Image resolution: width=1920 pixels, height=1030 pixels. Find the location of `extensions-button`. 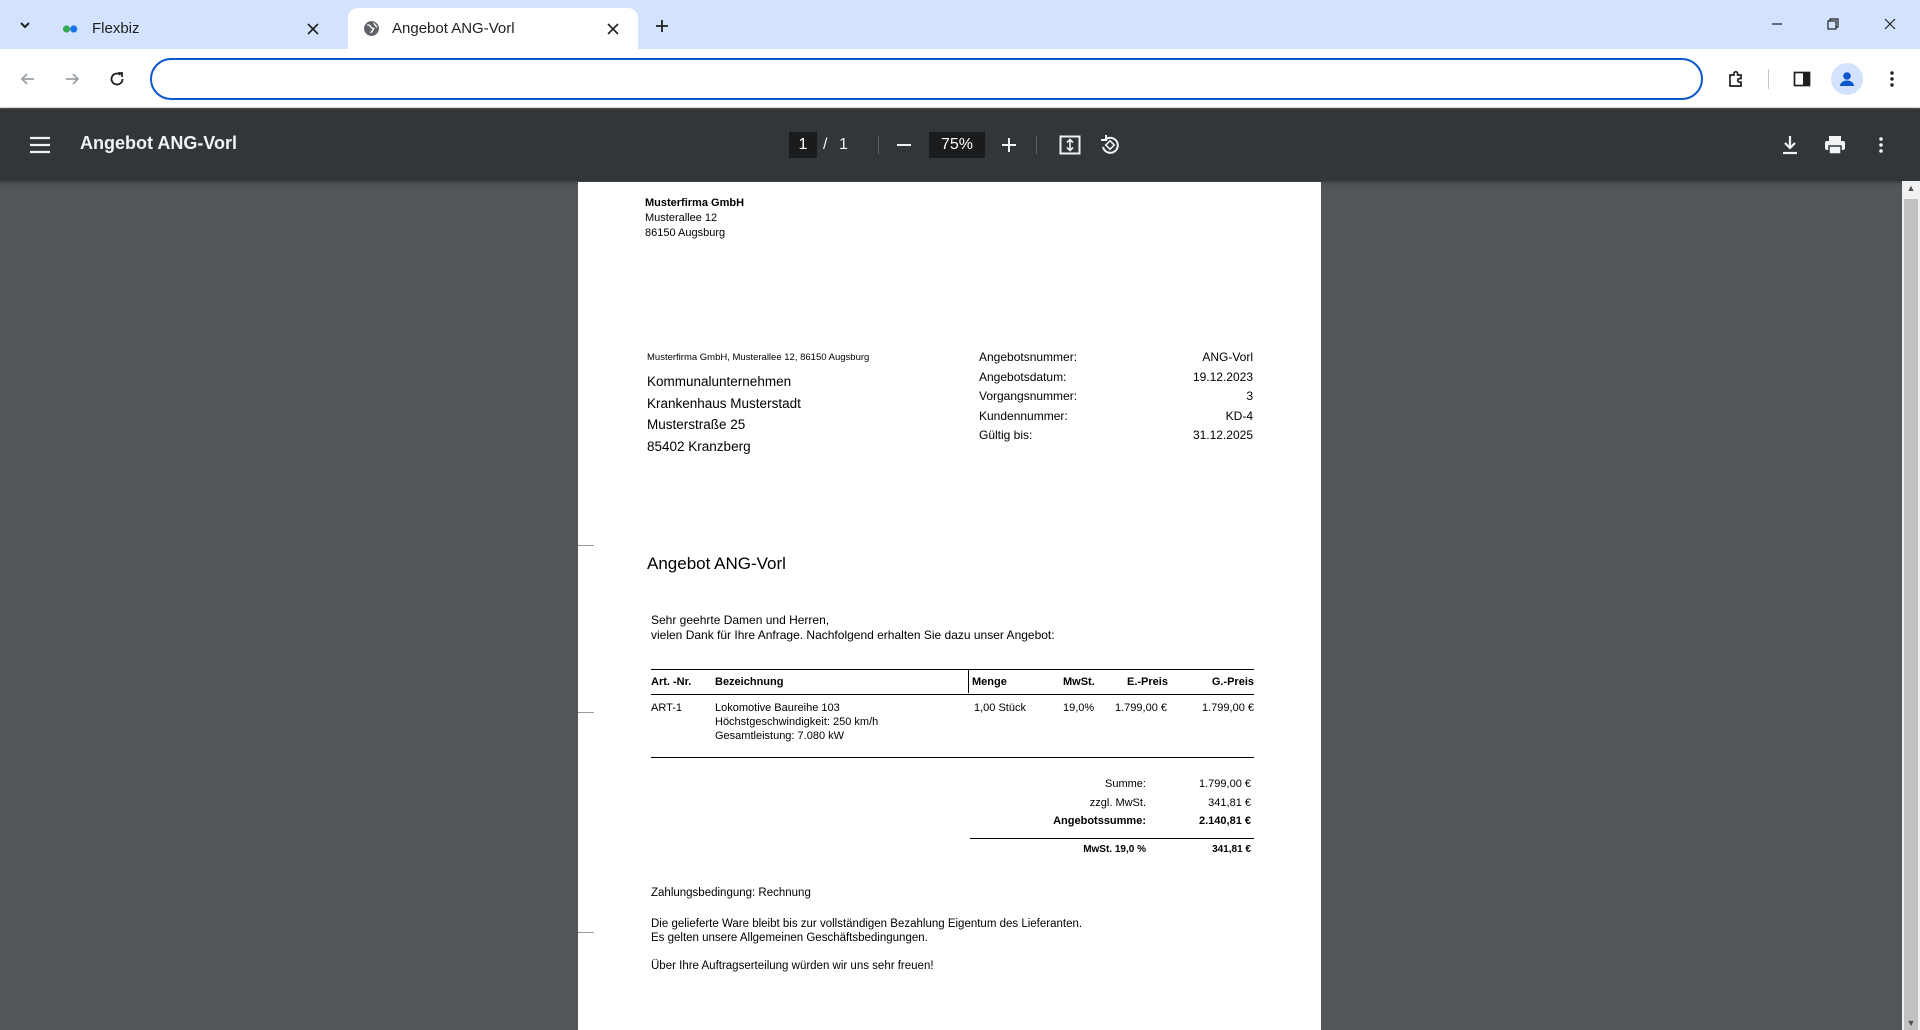

extensions-button is located at coordinates (1736, 79).